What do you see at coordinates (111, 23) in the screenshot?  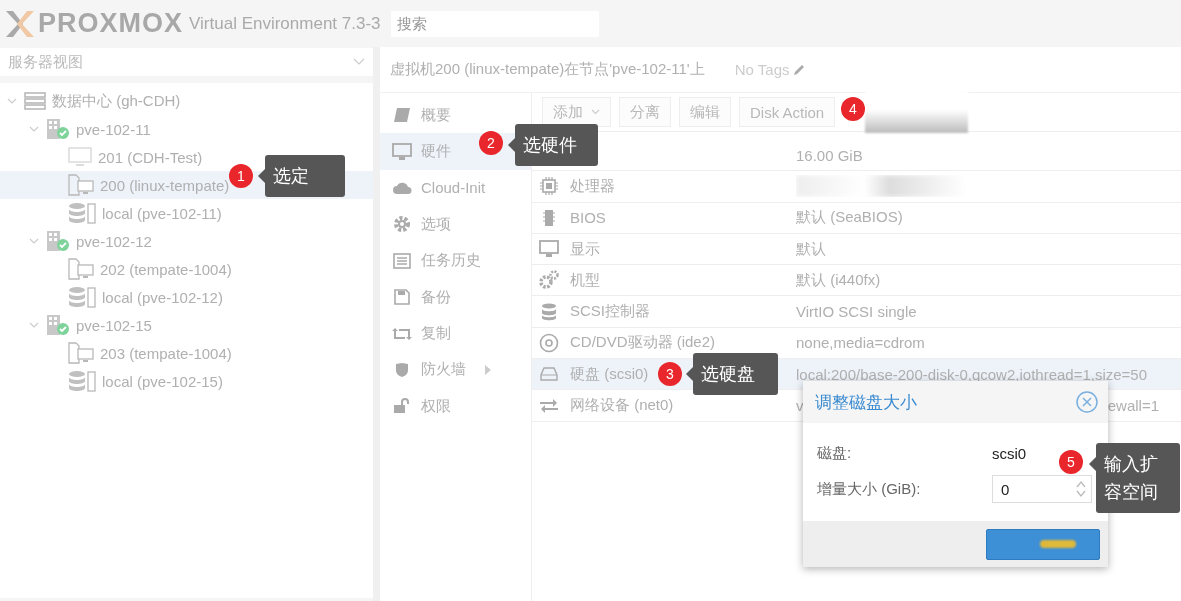 I see `logo-text: PROXMOX` at bounding box center [111, 23].